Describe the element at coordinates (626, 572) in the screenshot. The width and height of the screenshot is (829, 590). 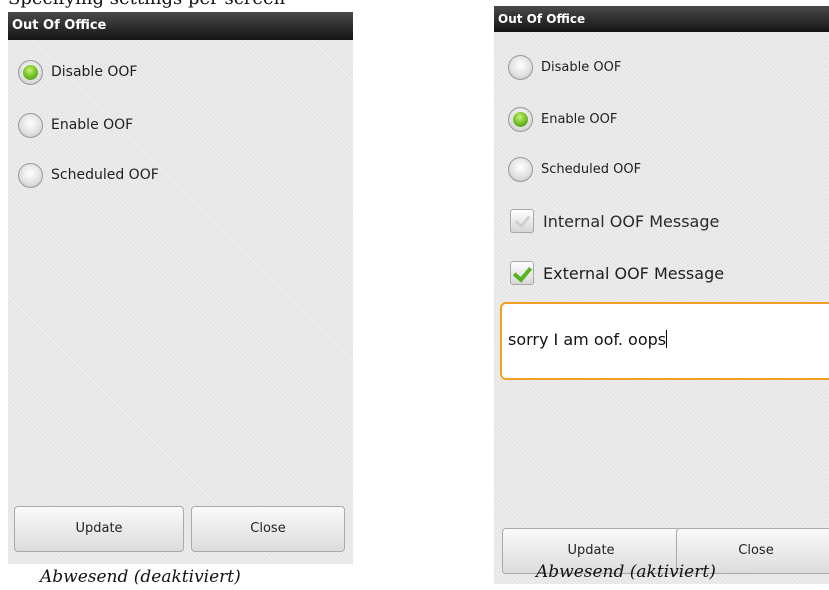
I see `caption-right: Abwesend (aktiviert)` at that location.